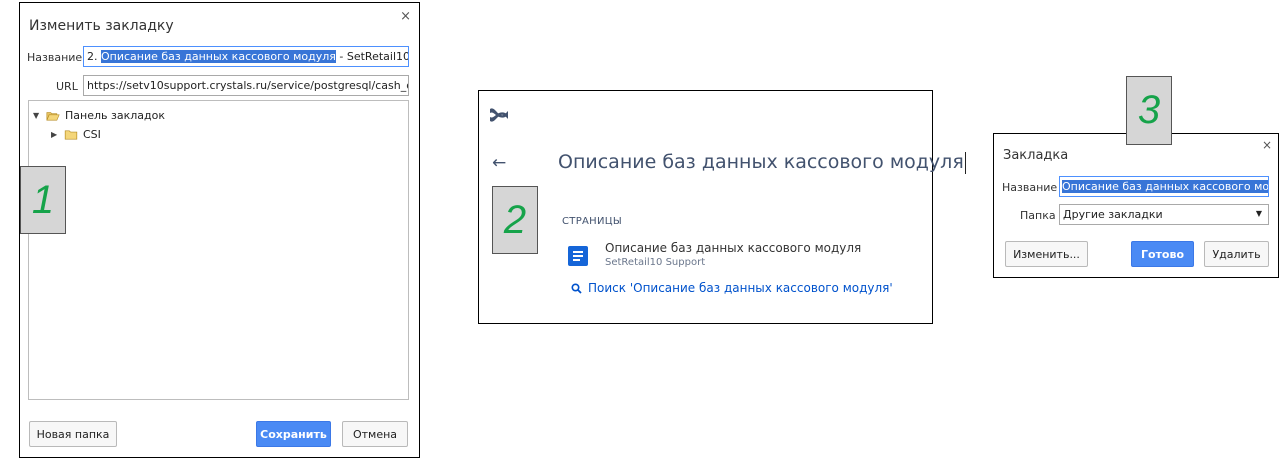 Image resolution: width=1280 pixels, height=461 pixels. Describe the element at coordinates (965, 162) in the screenshot. I see `text-cursor` at that location.